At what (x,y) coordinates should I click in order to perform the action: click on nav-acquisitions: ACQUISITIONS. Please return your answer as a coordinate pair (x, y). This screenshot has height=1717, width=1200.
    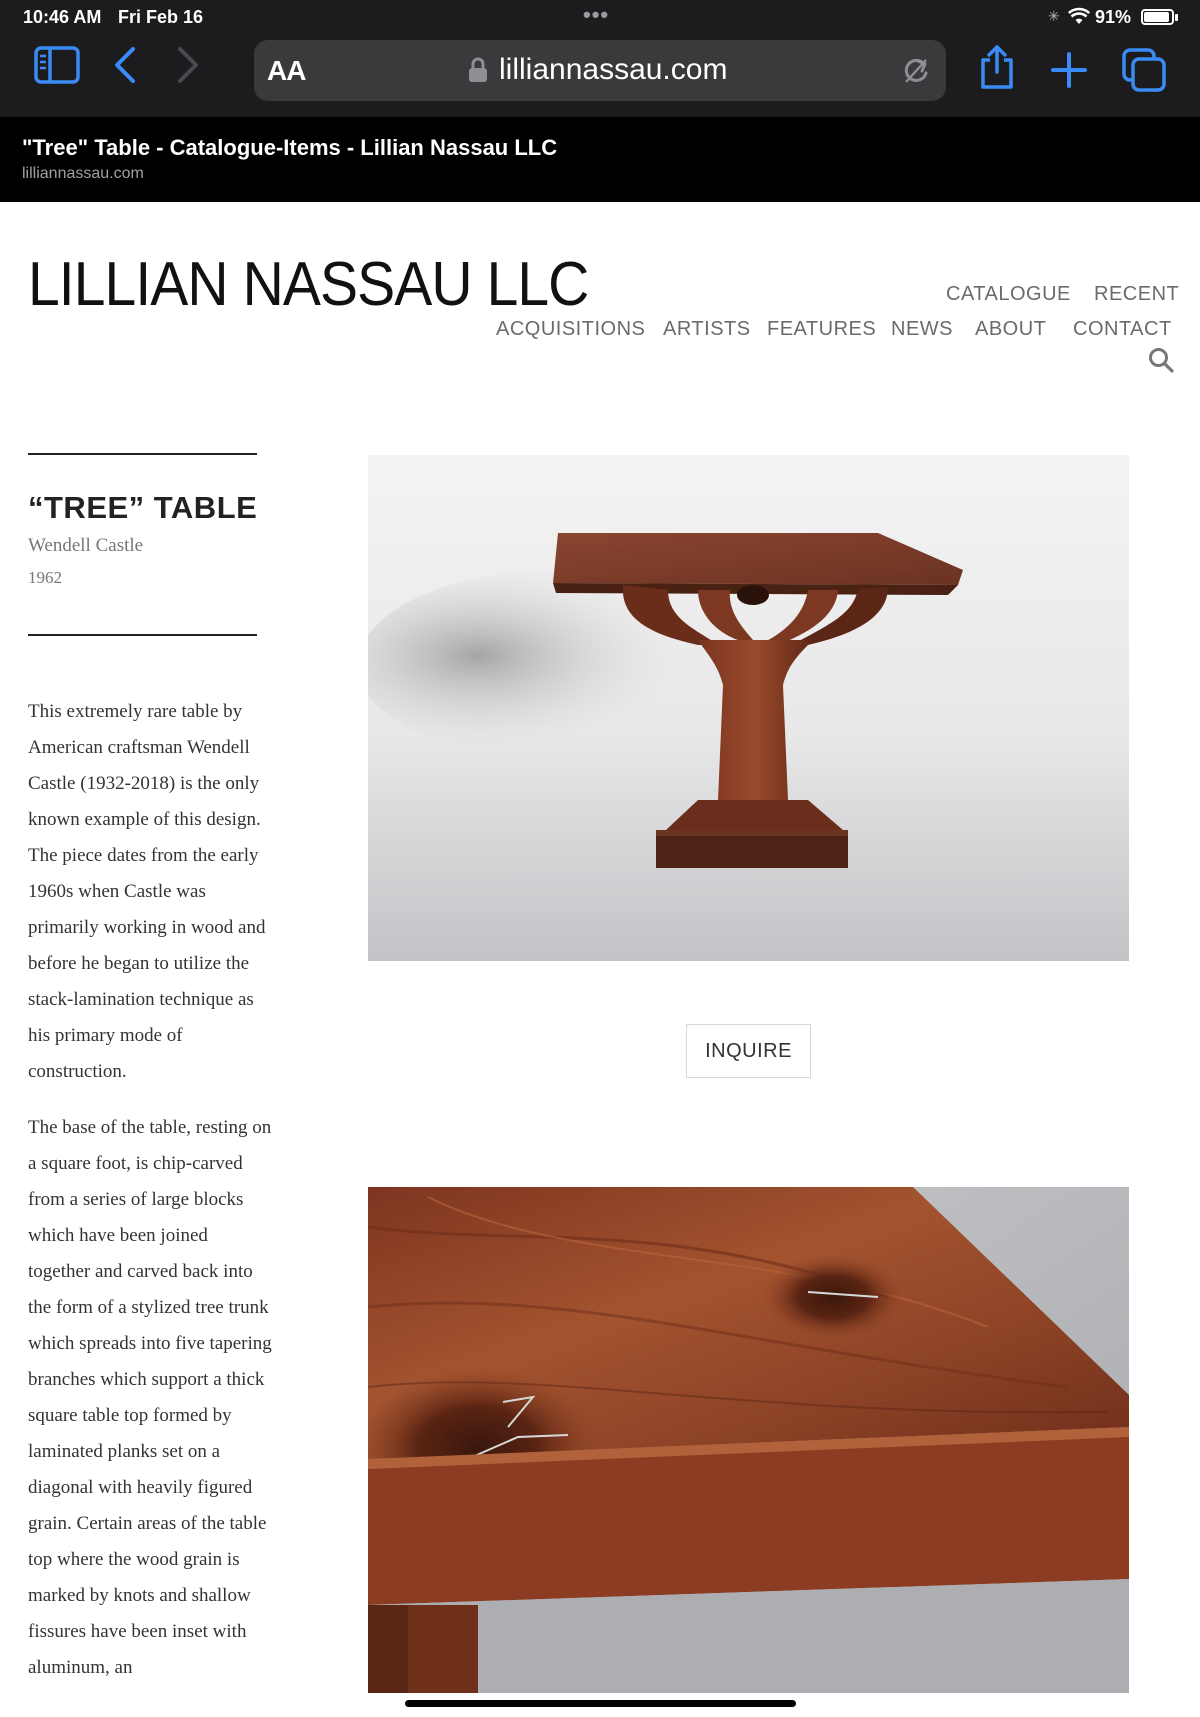
    Looking at the image, I should click on (570, 329).